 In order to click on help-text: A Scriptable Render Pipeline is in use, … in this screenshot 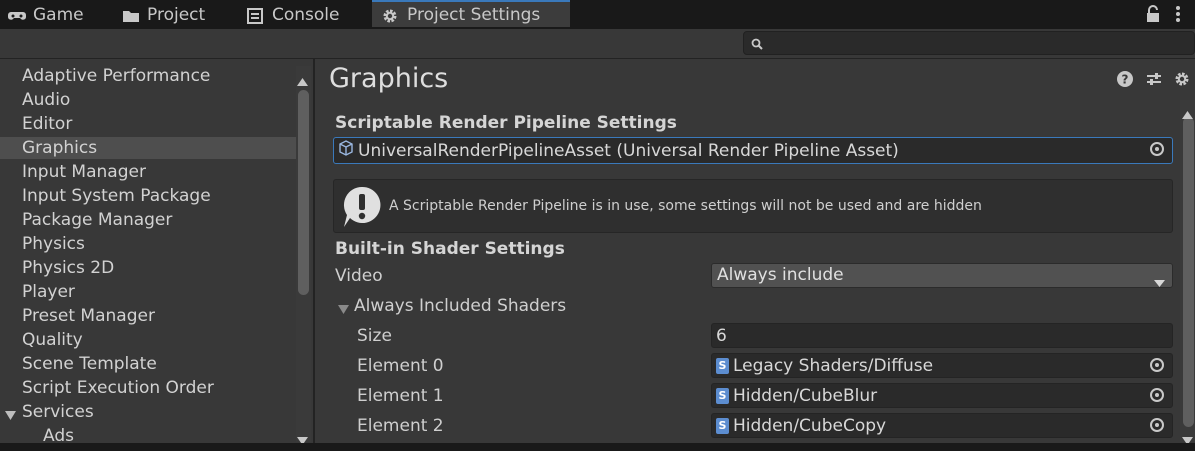, I will do `click(685, 206)`.